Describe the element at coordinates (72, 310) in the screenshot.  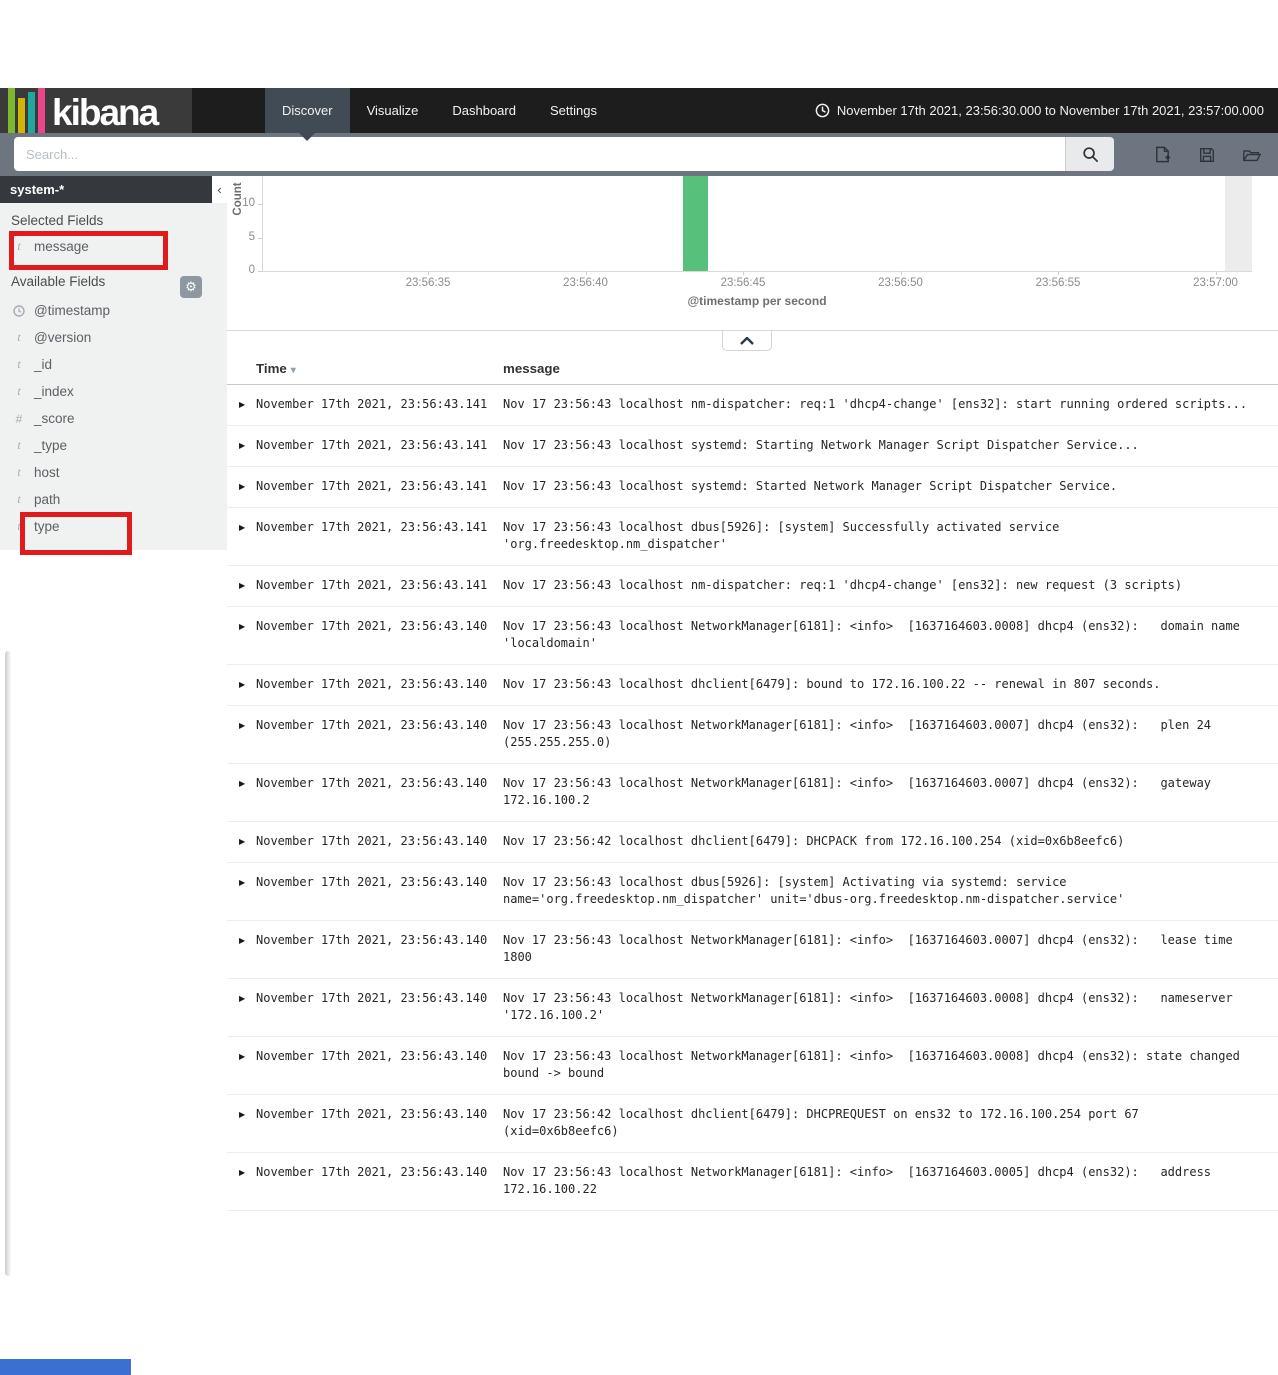
I see `field-label: @timestamp` at that location.